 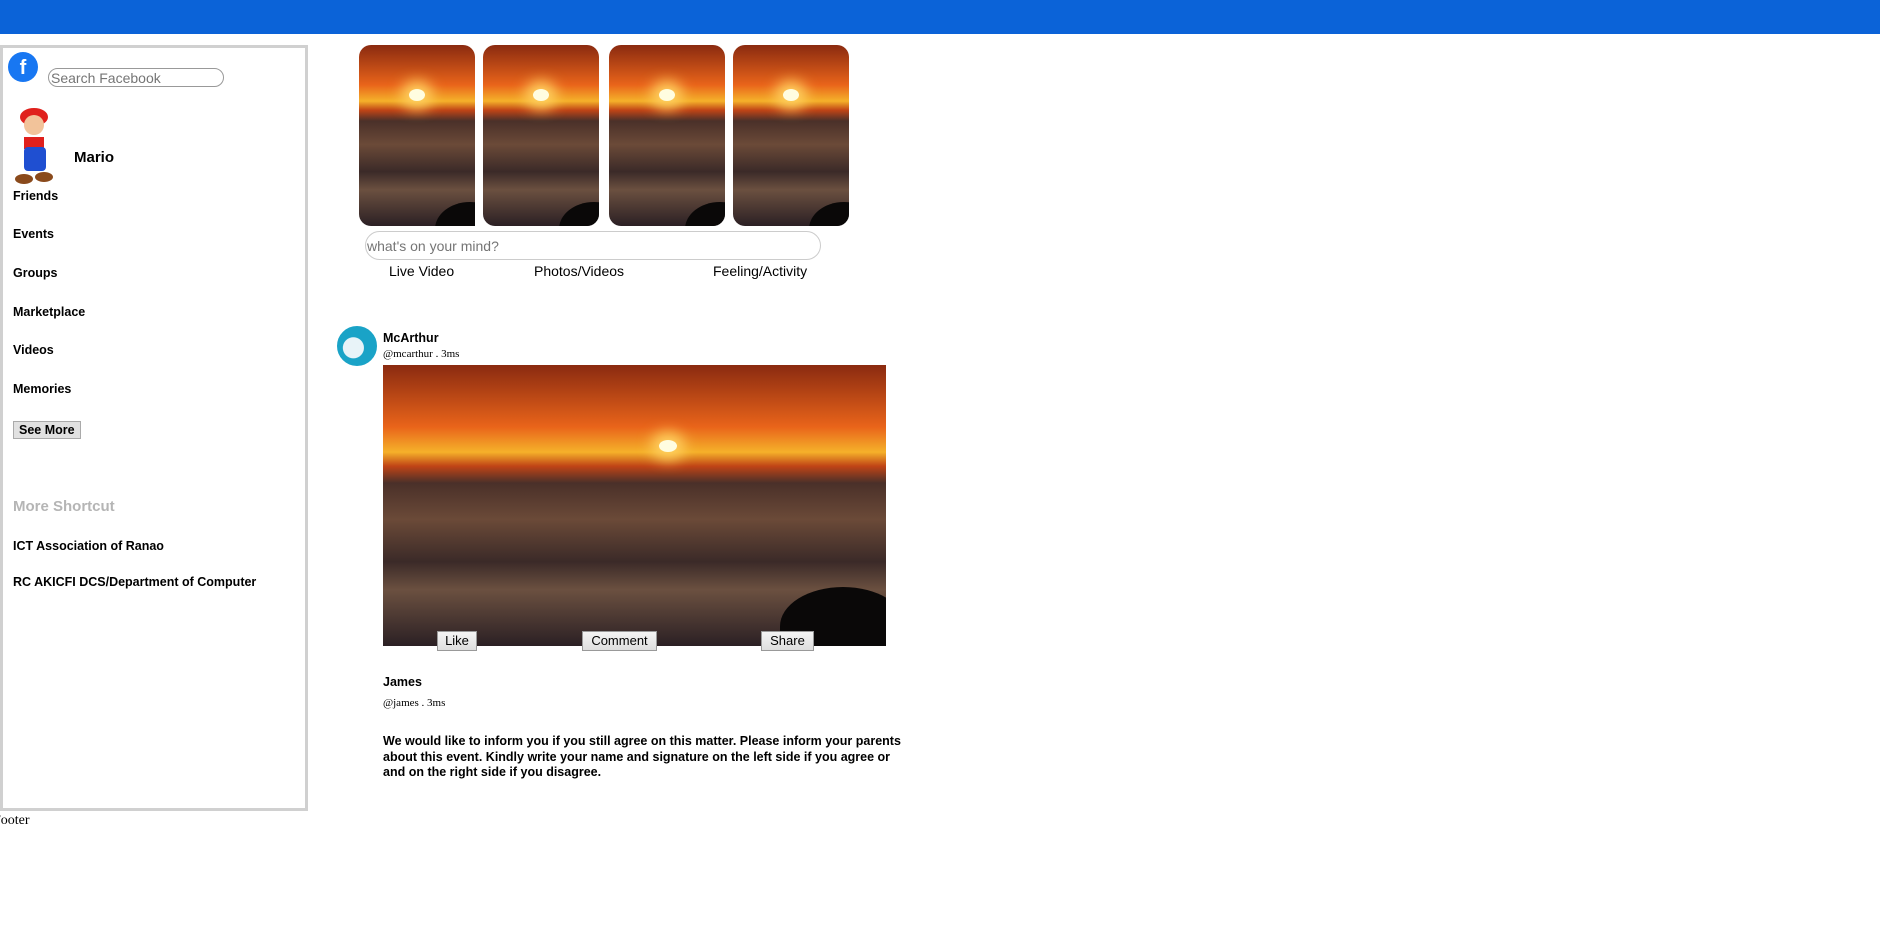 What do you see at coordinates (411, 338) in the screenshot?
I see `post-author: McArthur` at bounding box center [411, 338].